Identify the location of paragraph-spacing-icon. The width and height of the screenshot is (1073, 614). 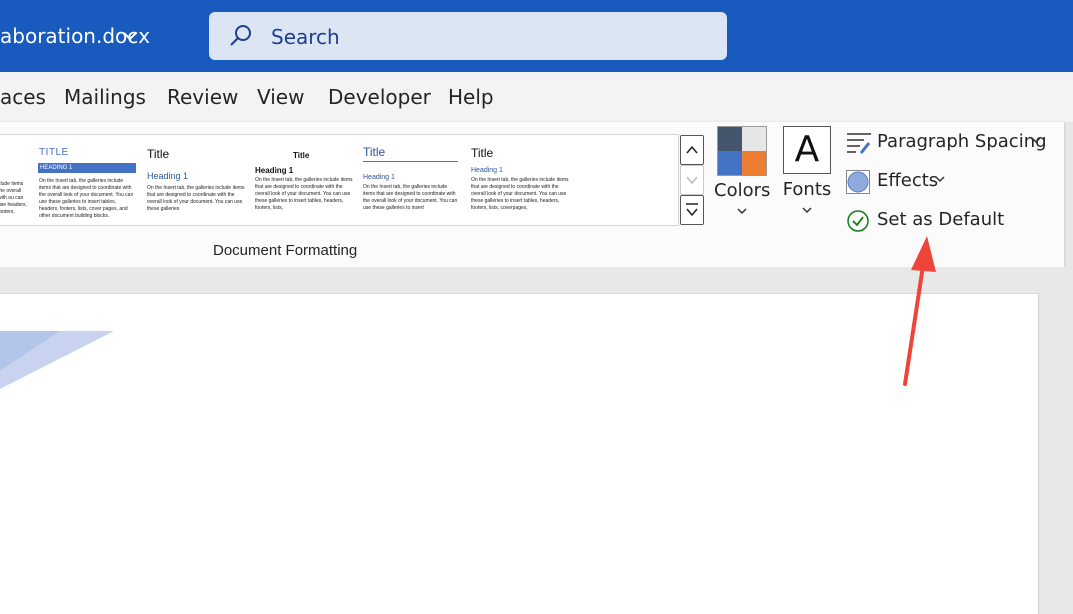
(859, 145).